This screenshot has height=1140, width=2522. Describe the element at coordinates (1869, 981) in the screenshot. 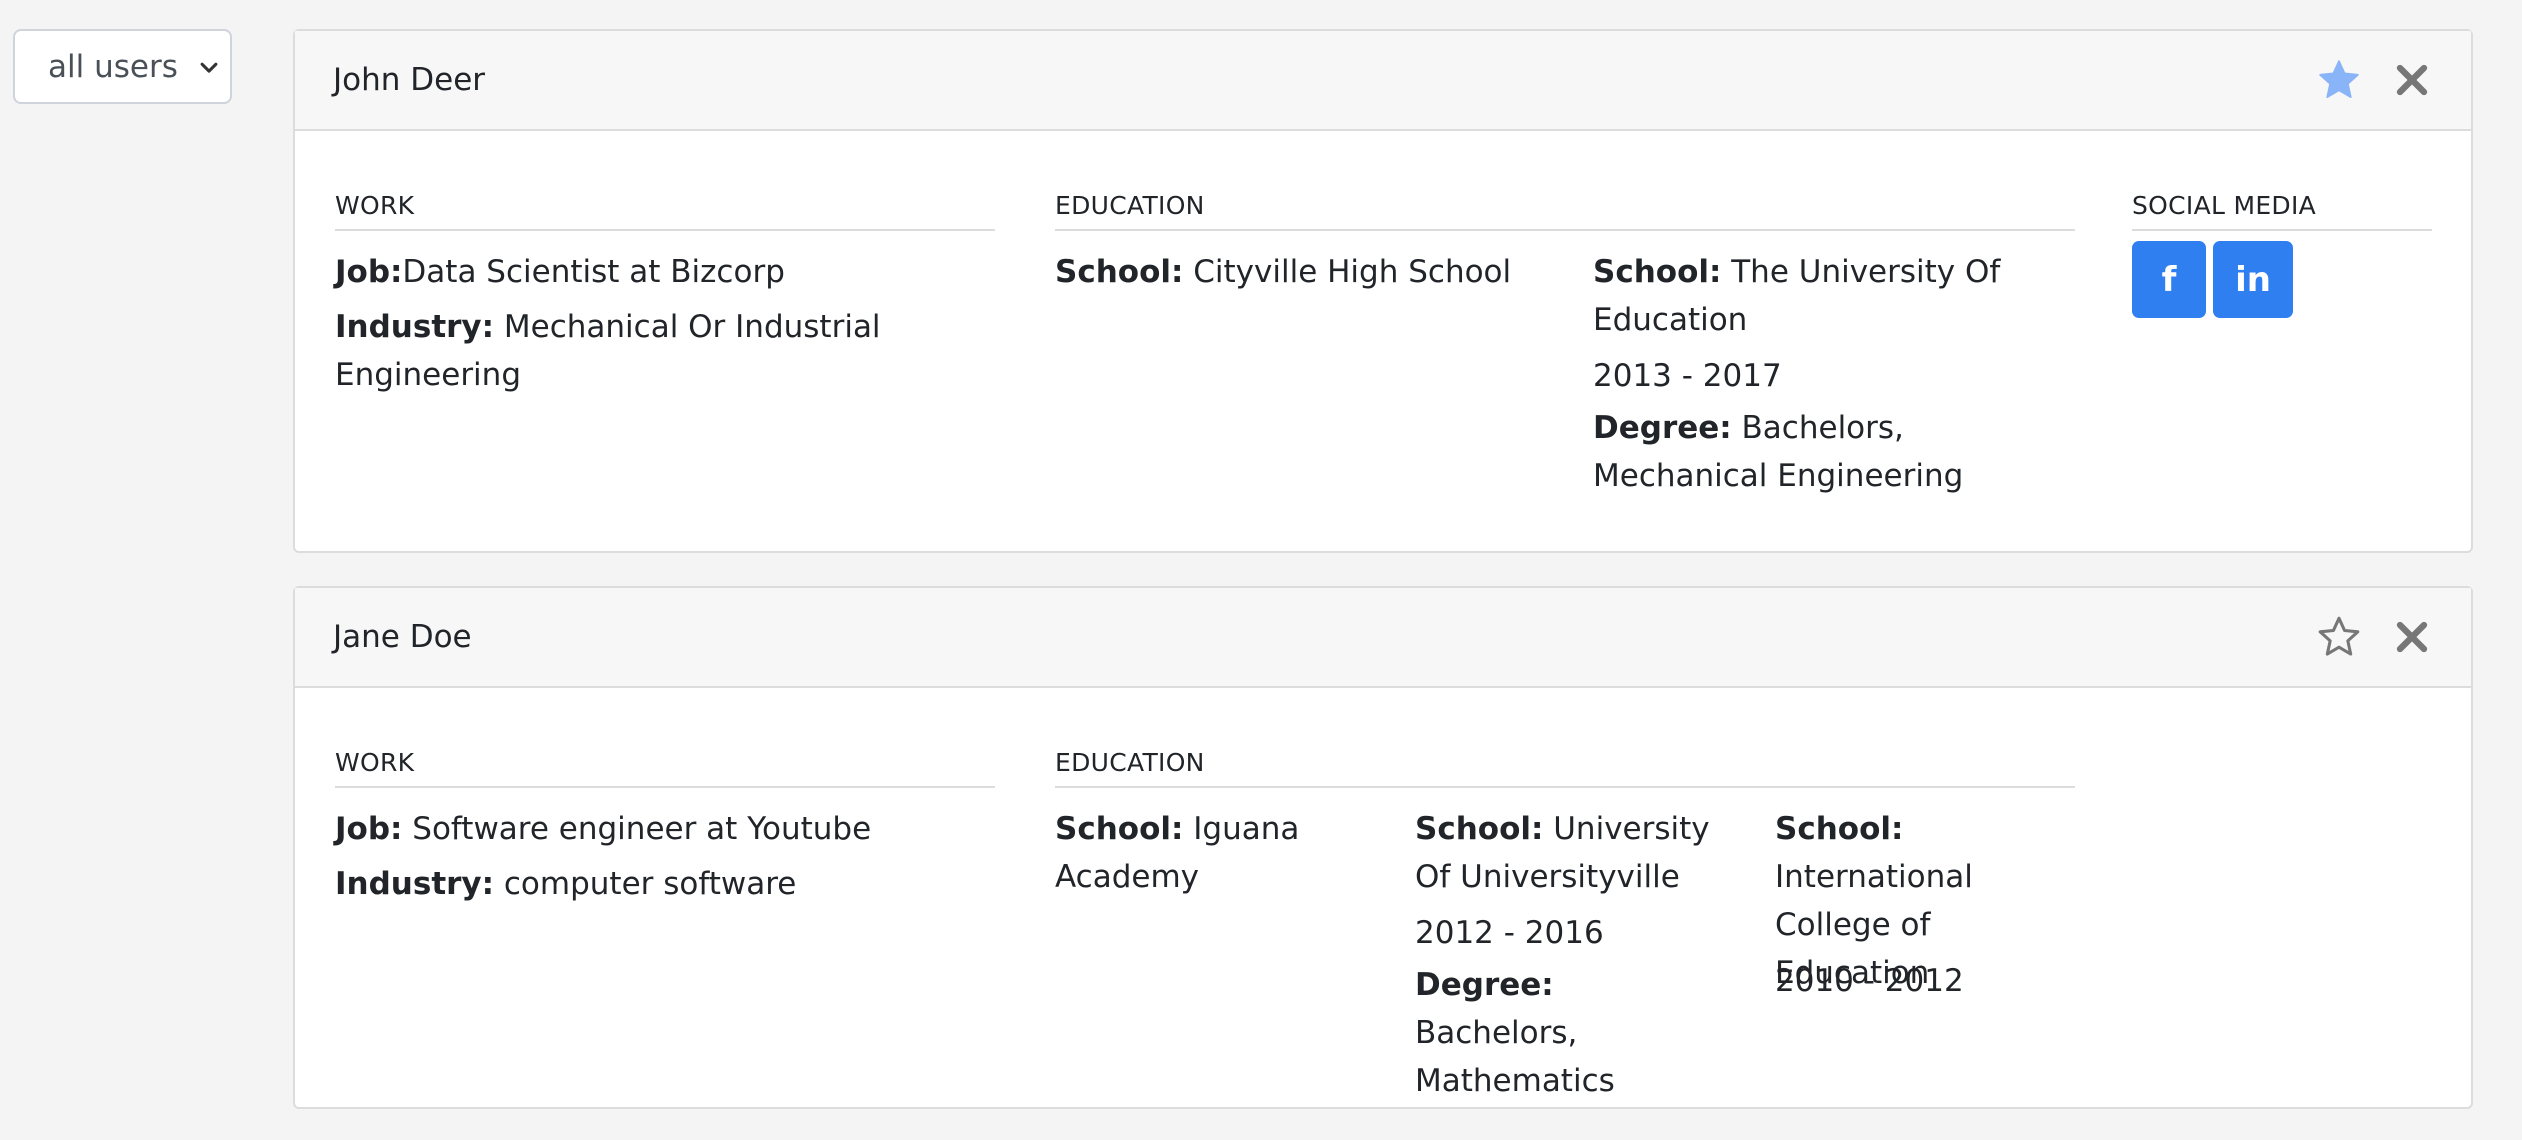

I see `school-years: 2010 - 2012` at that location.